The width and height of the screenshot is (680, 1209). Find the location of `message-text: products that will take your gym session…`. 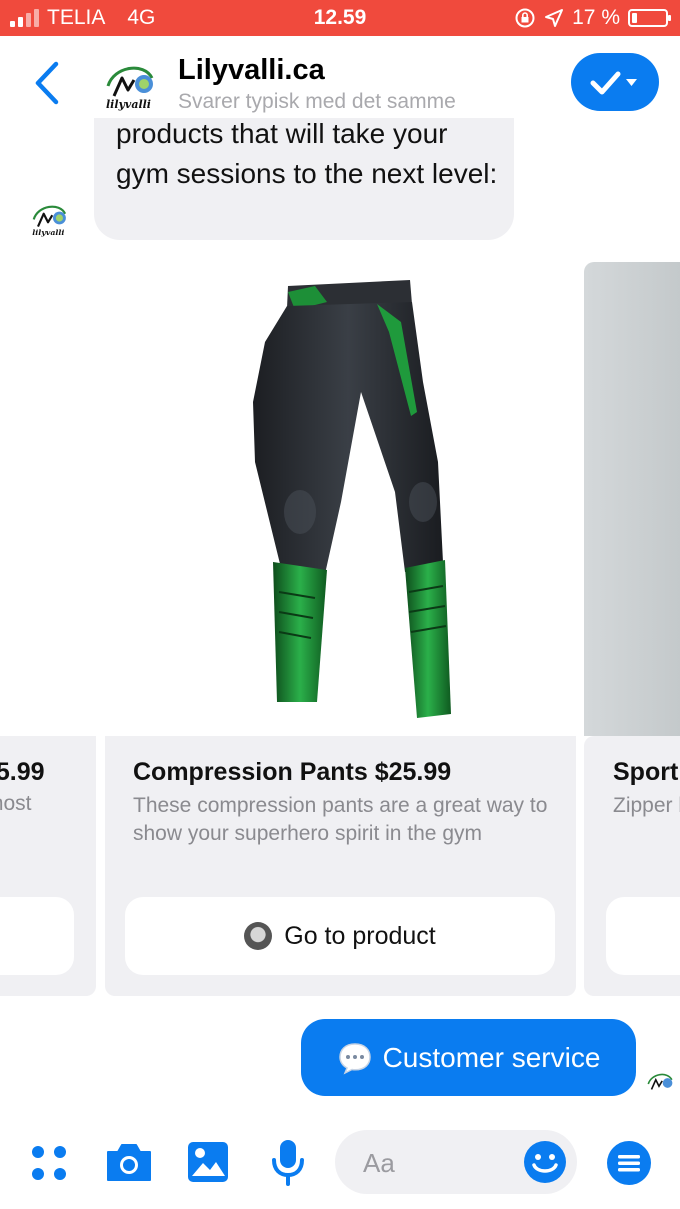

message-text: products that will take your gym session… is located at coordinates (307, 153).